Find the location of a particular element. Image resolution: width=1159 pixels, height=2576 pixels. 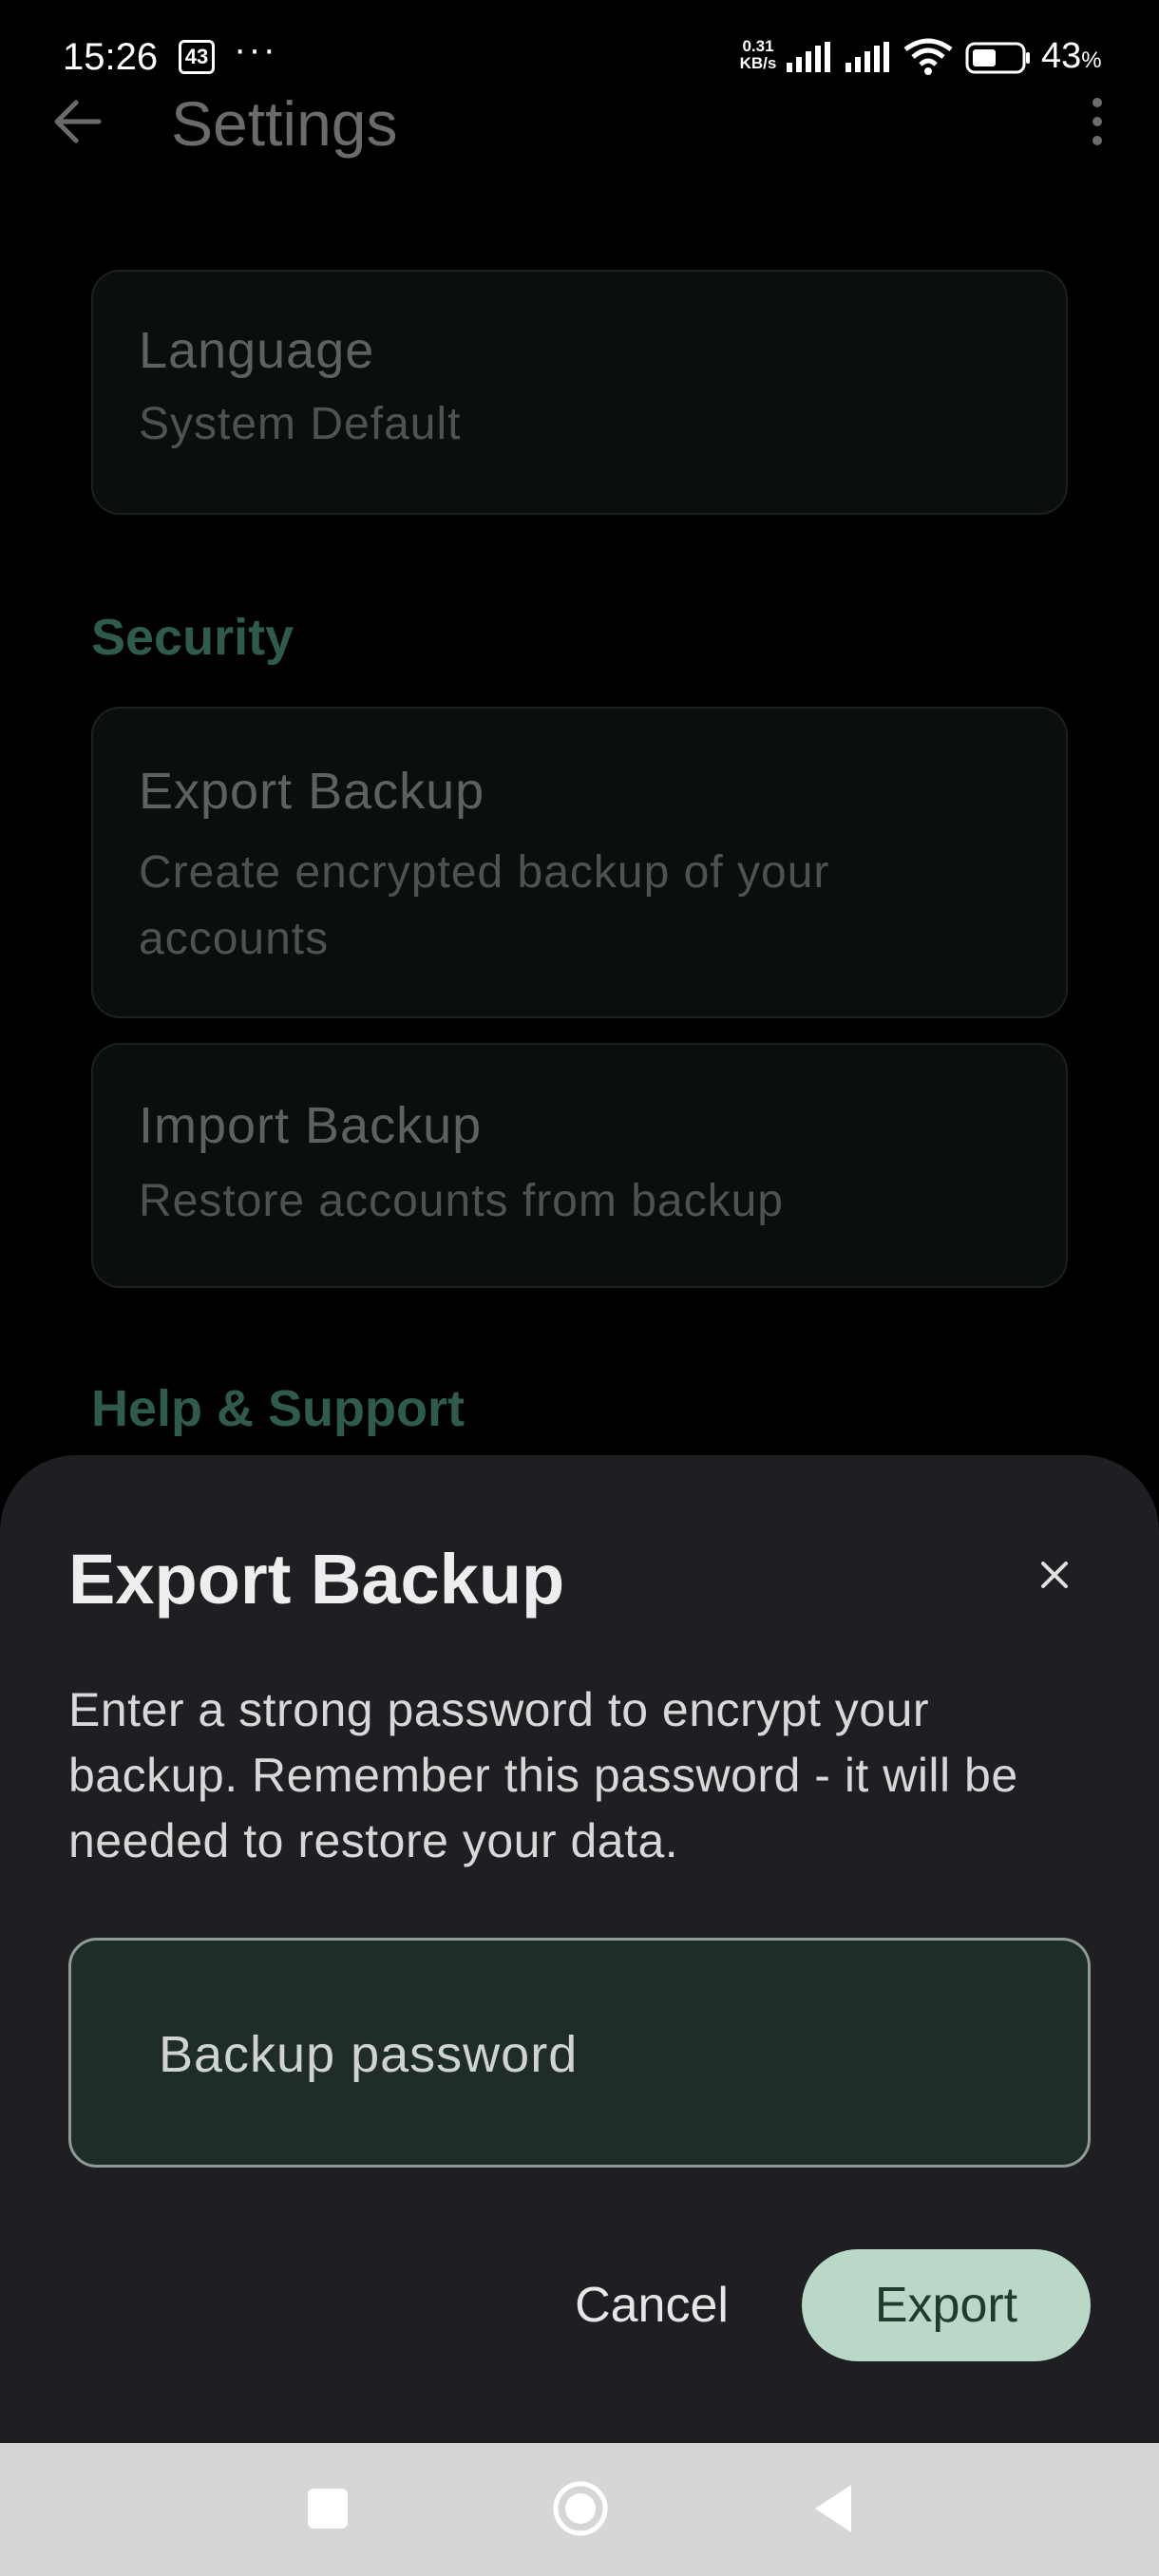

navigation-bar is located at coordinates (579, 2509).